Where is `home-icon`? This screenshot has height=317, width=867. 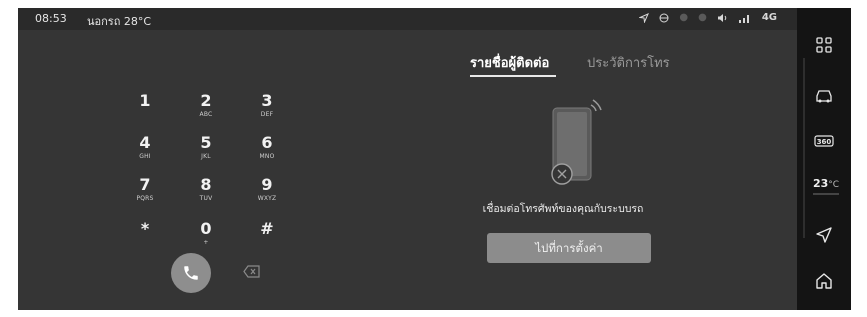 home-icon is located at coordinates (824, 281).